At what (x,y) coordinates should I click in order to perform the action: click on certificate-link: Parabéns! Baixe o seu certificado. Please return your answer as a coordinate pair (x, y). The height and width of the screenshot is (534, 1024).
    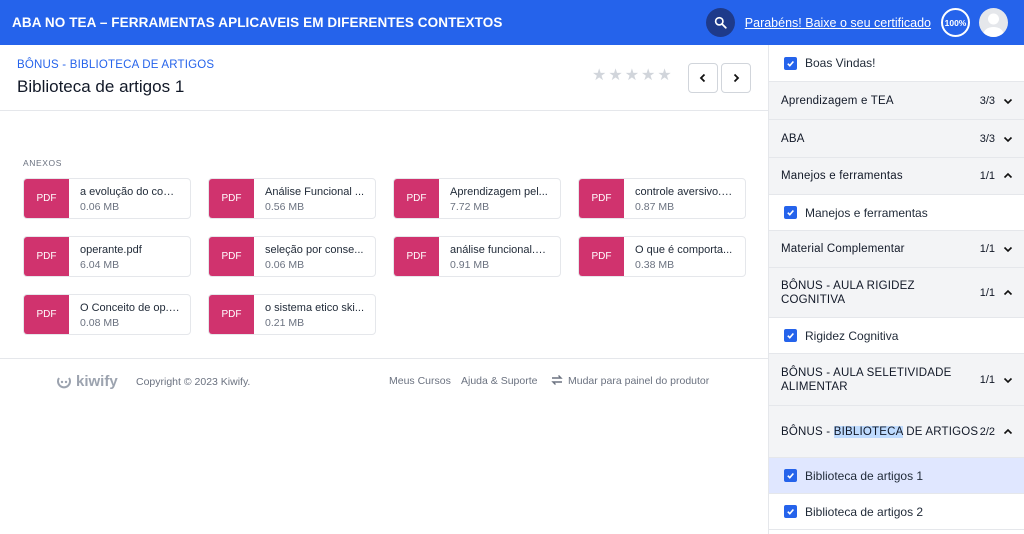
    Looking at the image, I should click on (838, 23).